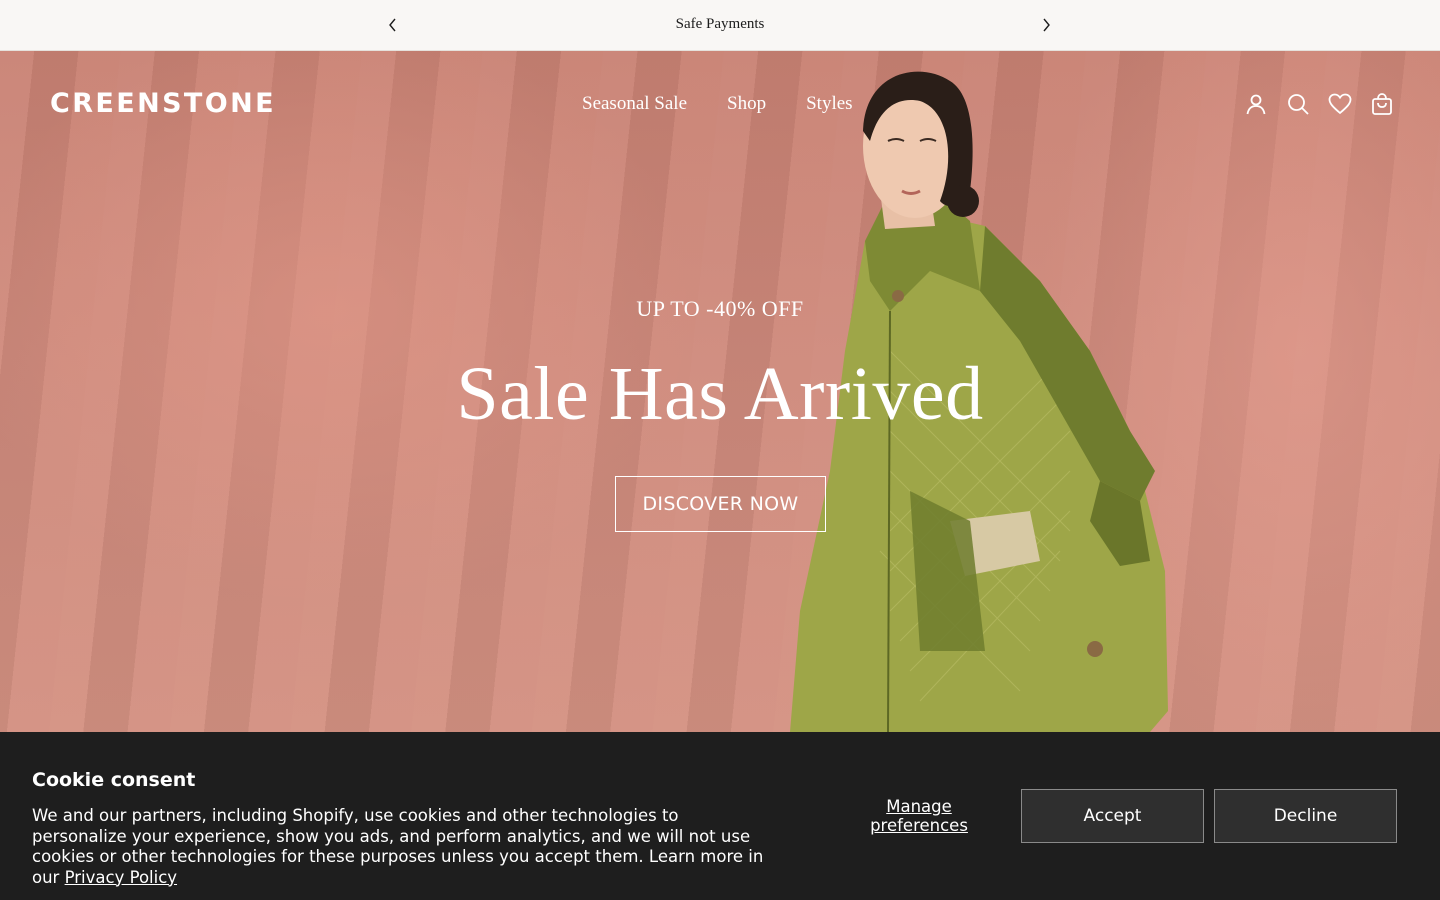 The width and height of the screenshot is (1440, 900). What do you see at coordinates (1046, 25) in the screenshot?
I see `chevron-right-icon` at bounding box center [1046, 25].